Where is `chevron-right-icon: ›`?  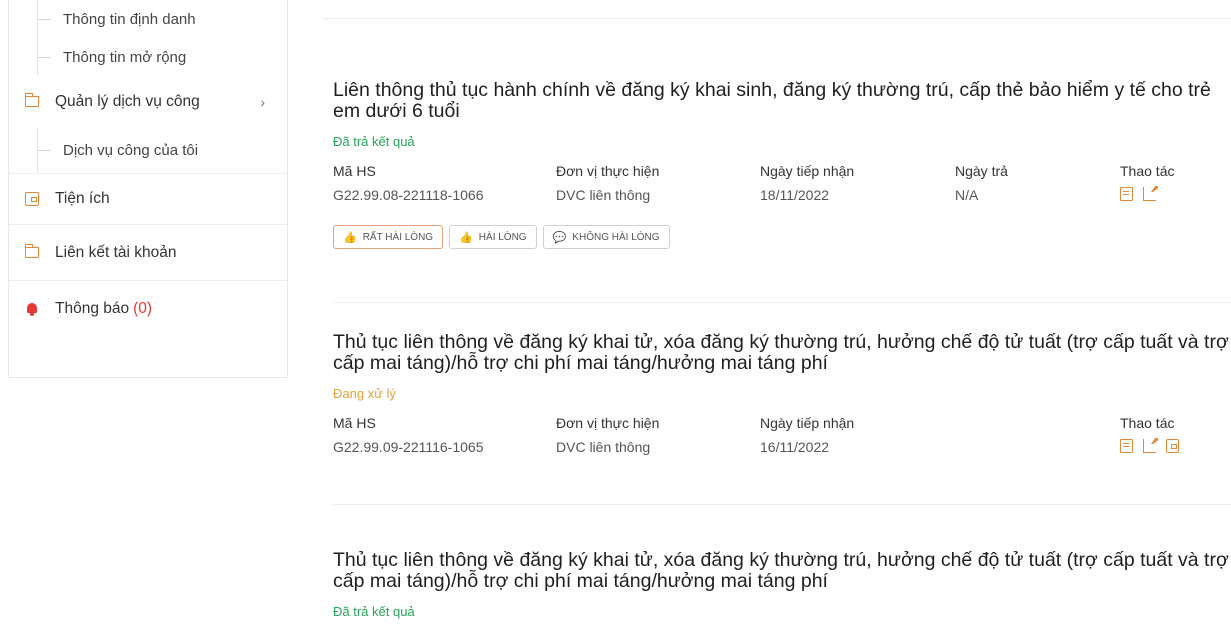 chevron-right-icon: › is located at coordinates (262, 101).